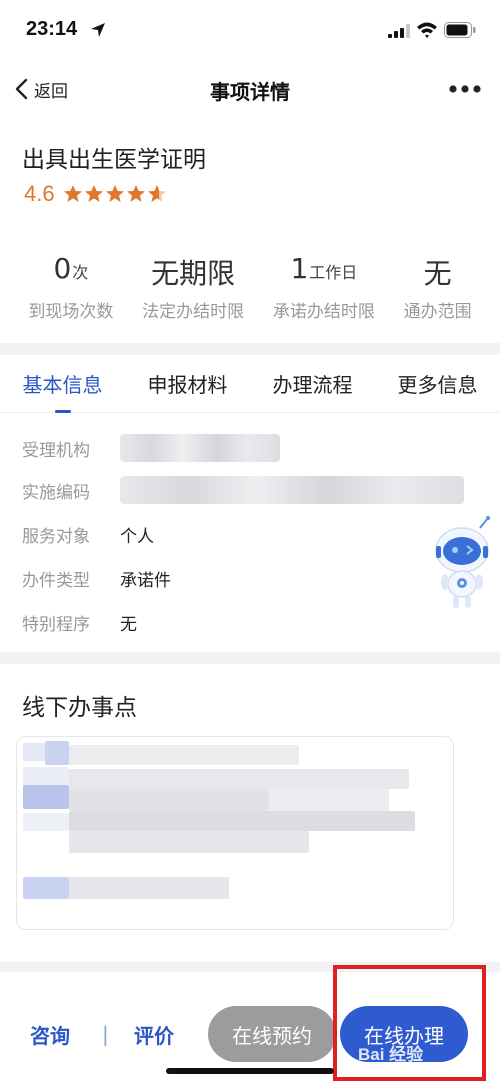 This screenshot has height=1083, width=500. I want to click on tab-basic-info: 基本信息, so click(63, 384).